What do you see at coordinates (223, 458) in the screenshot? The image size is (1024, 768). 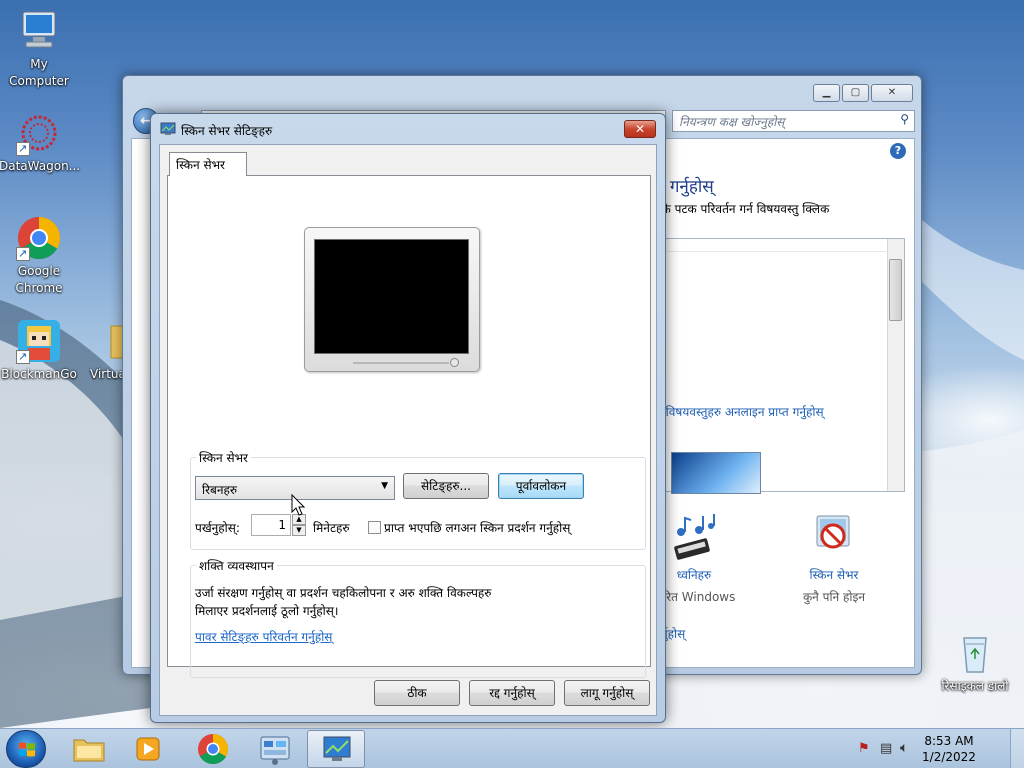 I see `screen-saver-group-label: स्किन सेभर` at bounding box center [223, 458].